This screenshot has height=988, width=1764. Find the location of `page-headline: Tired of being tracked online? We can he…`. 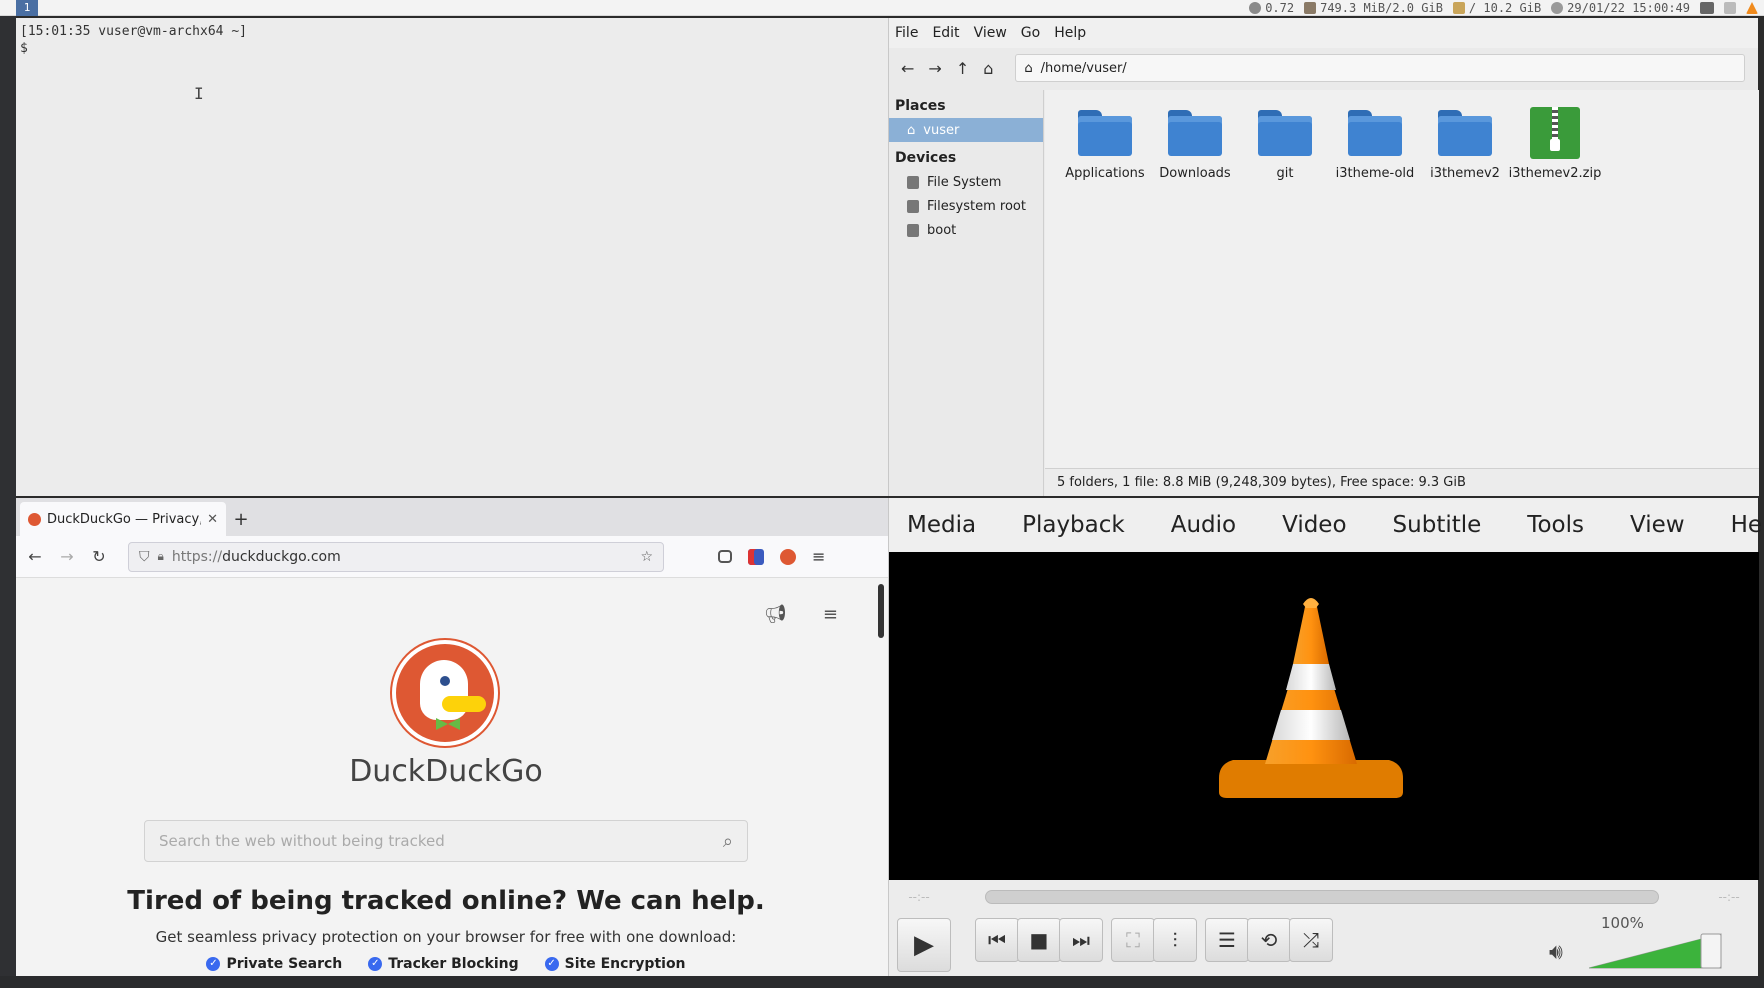

page-headline: Tired of being tracked online? We can he… is located at coordinates (446, 901).